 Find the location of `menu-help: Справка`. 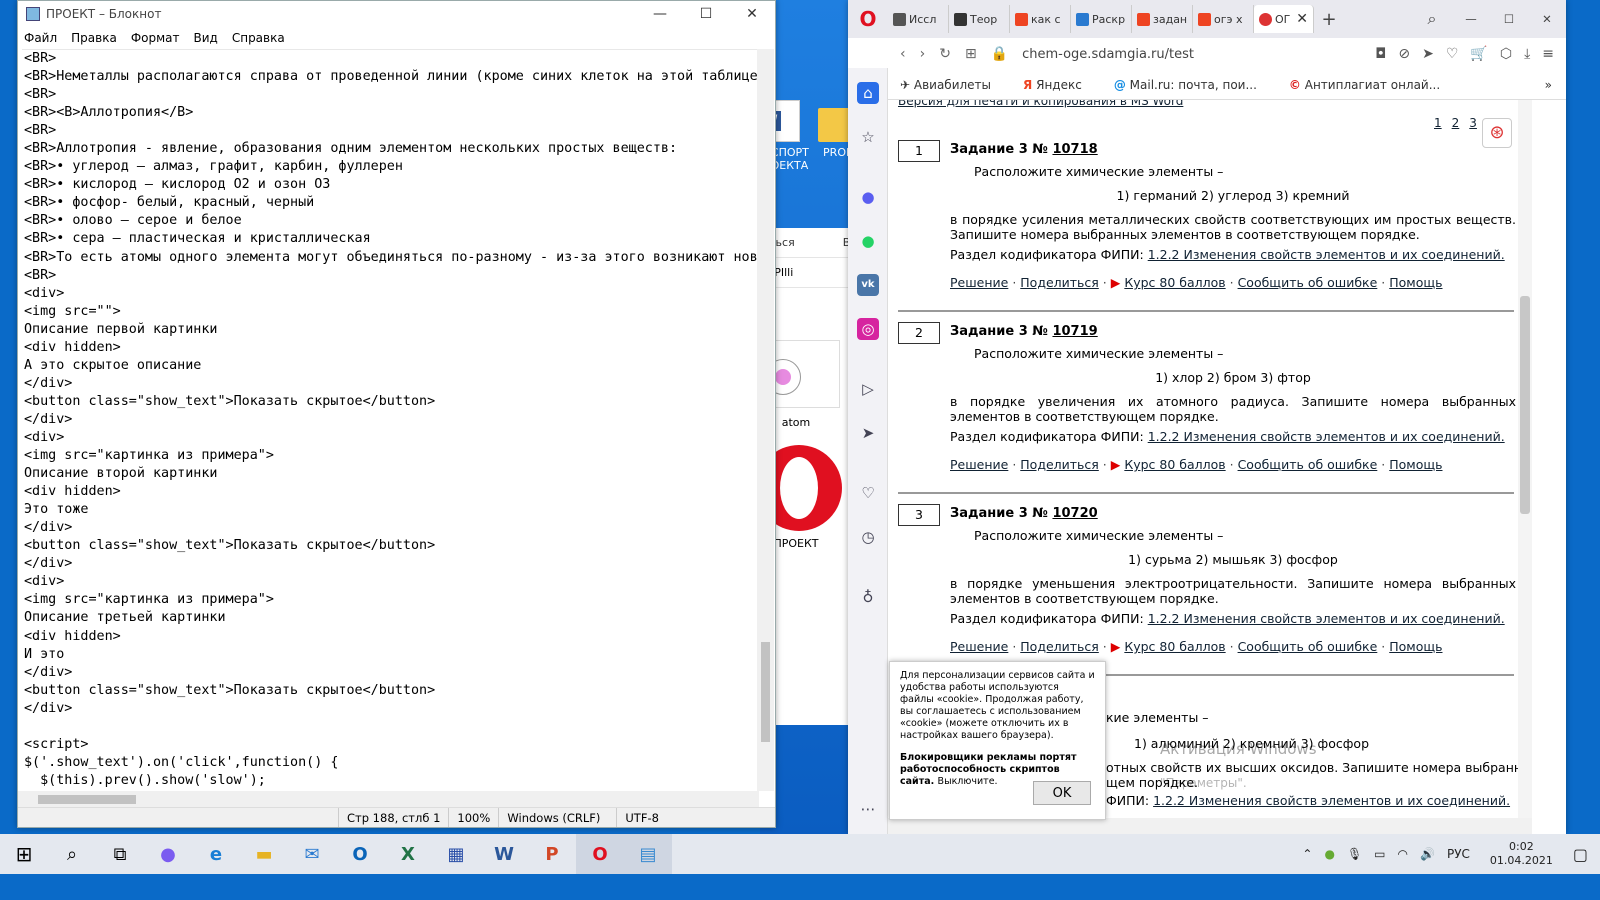

menu-help: Справка is located at coordinates (258, 38).